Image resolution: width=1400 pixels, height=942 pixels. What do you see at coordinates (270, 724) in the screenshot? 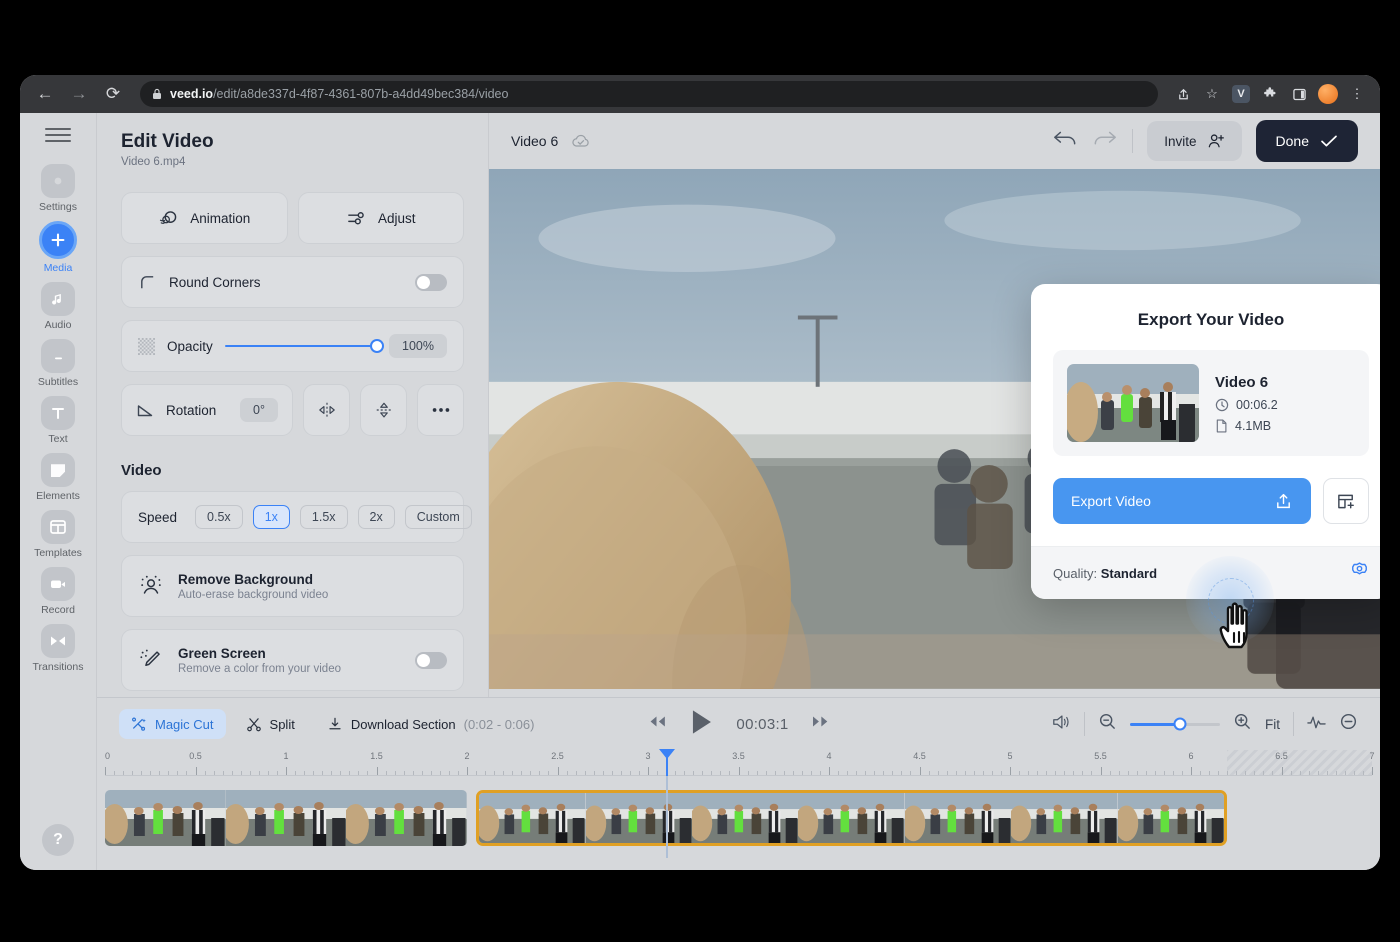
I see `split-button: Split` at bounding box center [270, 724].